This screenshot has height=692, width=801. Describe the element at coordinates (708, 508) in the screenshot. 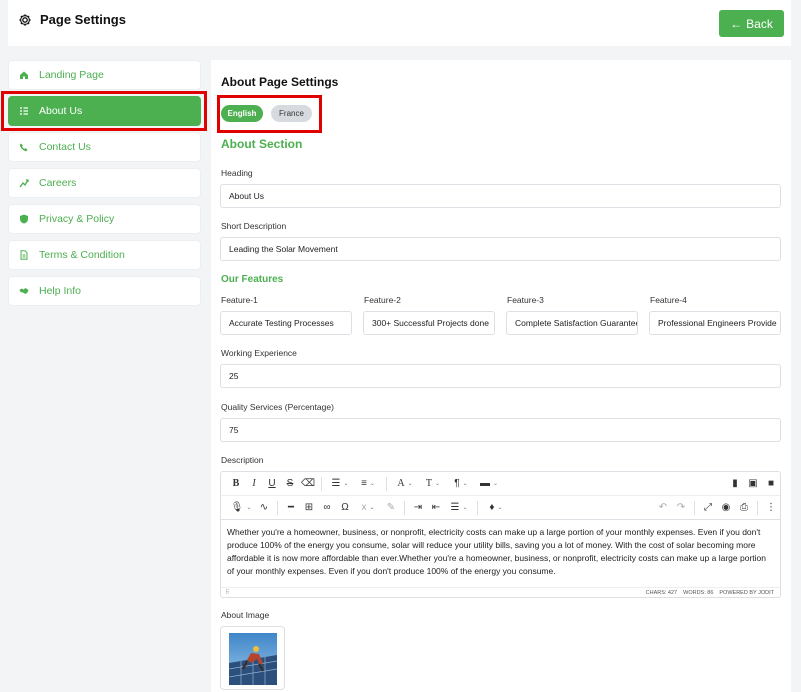

I see `fullscreen-icon: ⤢` at that location.